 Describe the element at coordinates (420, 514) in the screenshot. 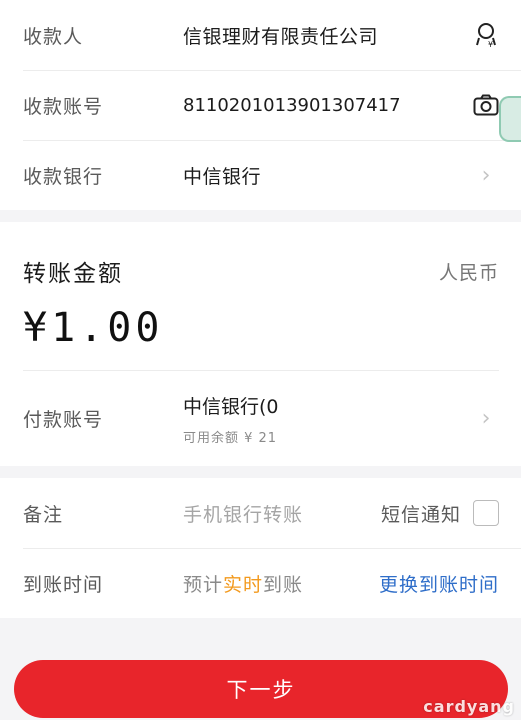

I see `sms-notify-label: 短信通知` at that location.